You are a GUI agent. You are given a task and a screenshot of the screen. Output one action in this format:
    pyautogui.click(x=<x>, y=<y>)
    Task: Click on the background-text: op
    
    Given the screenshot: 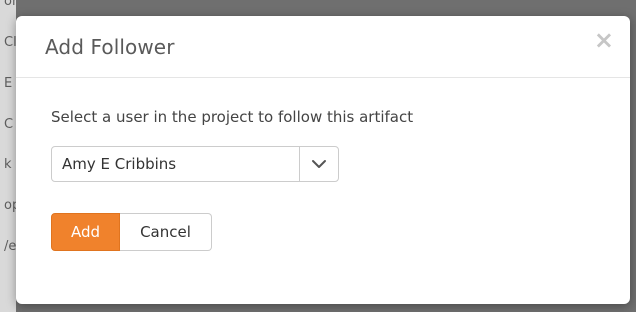 What is the action you would take?
    pyautogui.click(x=10, y=205)
    